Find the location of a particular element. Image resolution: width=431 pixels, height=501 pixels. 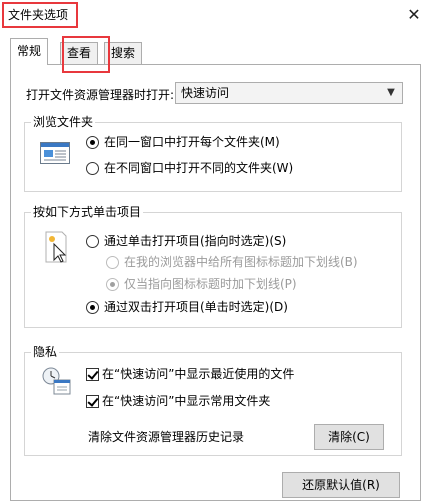

title-highlight-box is located at coordinates (40, 15).